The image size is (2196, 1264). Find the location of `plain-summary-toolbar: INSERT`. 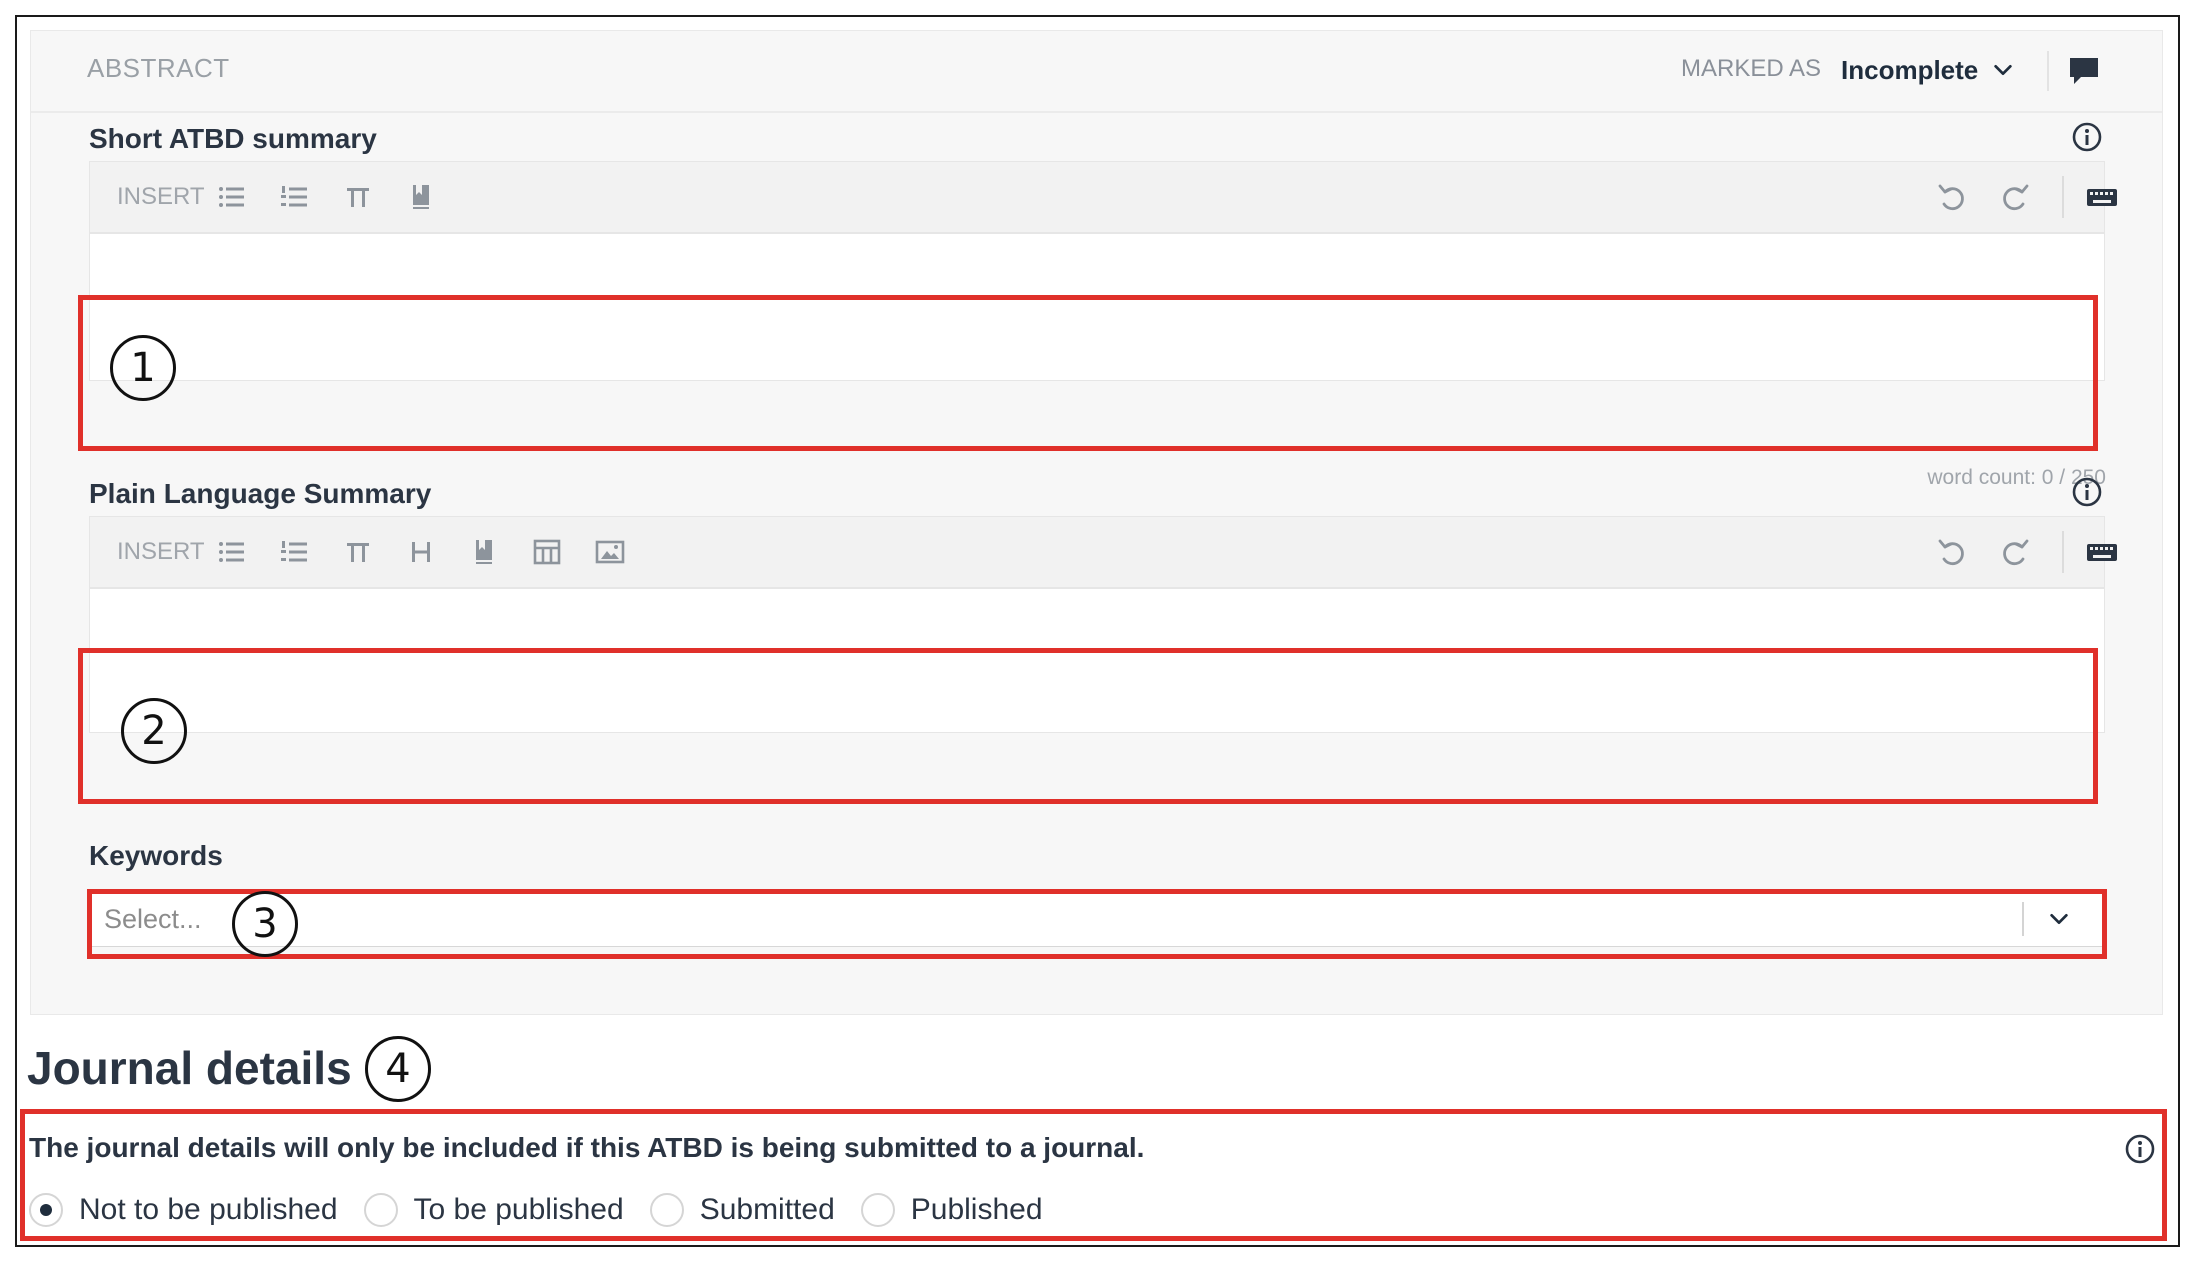

plain-summary-toolbar: INSERT is located at coordinates (1103, 552).